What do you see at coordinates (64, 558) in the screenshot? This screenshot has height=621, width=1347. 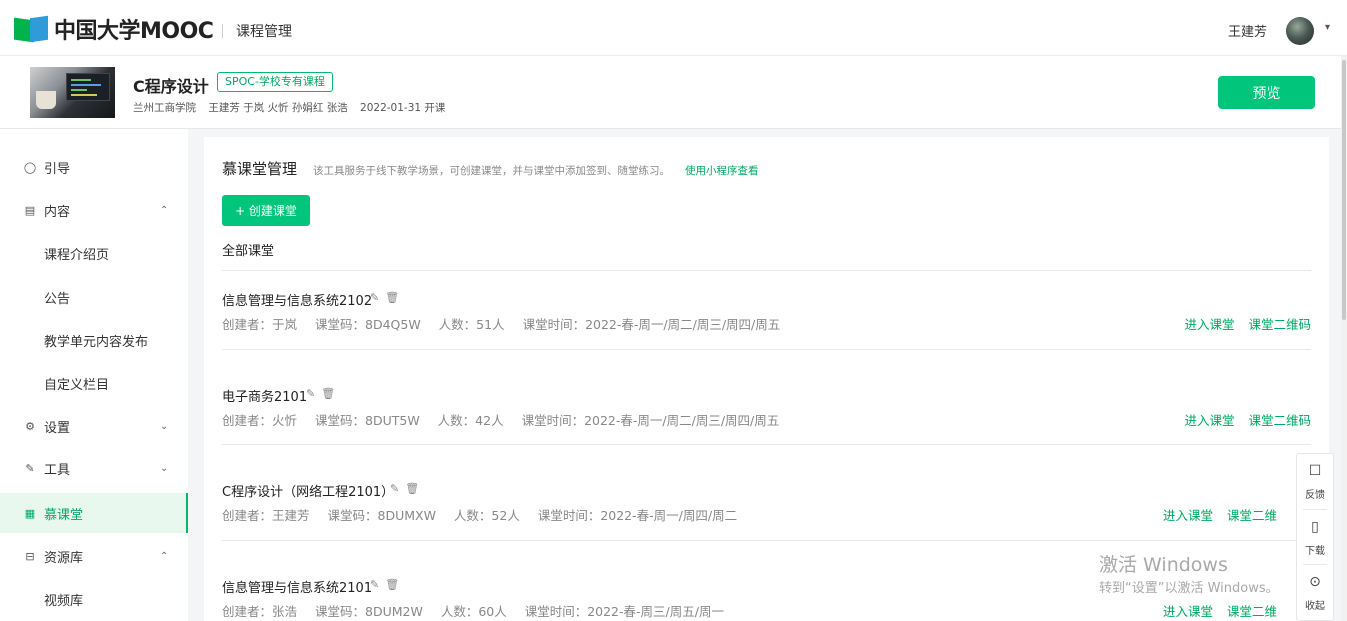 I see `sidebar-item-label: 资源库` at bounding box center [64, 558].